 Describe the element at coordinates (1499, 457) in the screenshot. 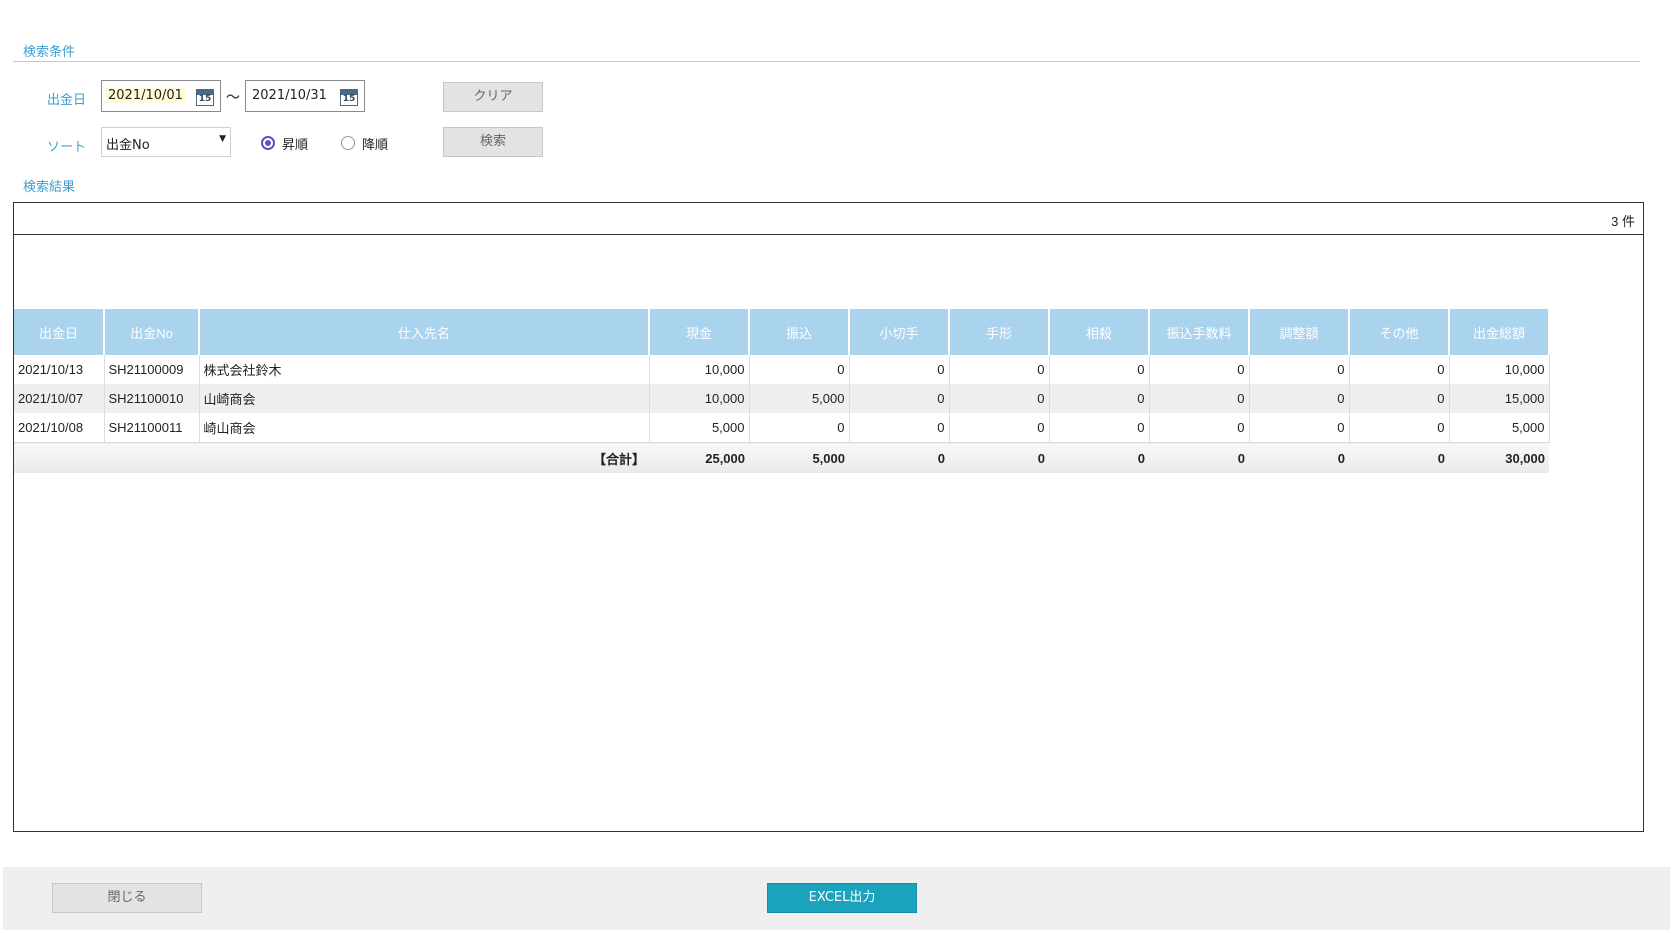

I see `total-cell: 30,000` at that location.